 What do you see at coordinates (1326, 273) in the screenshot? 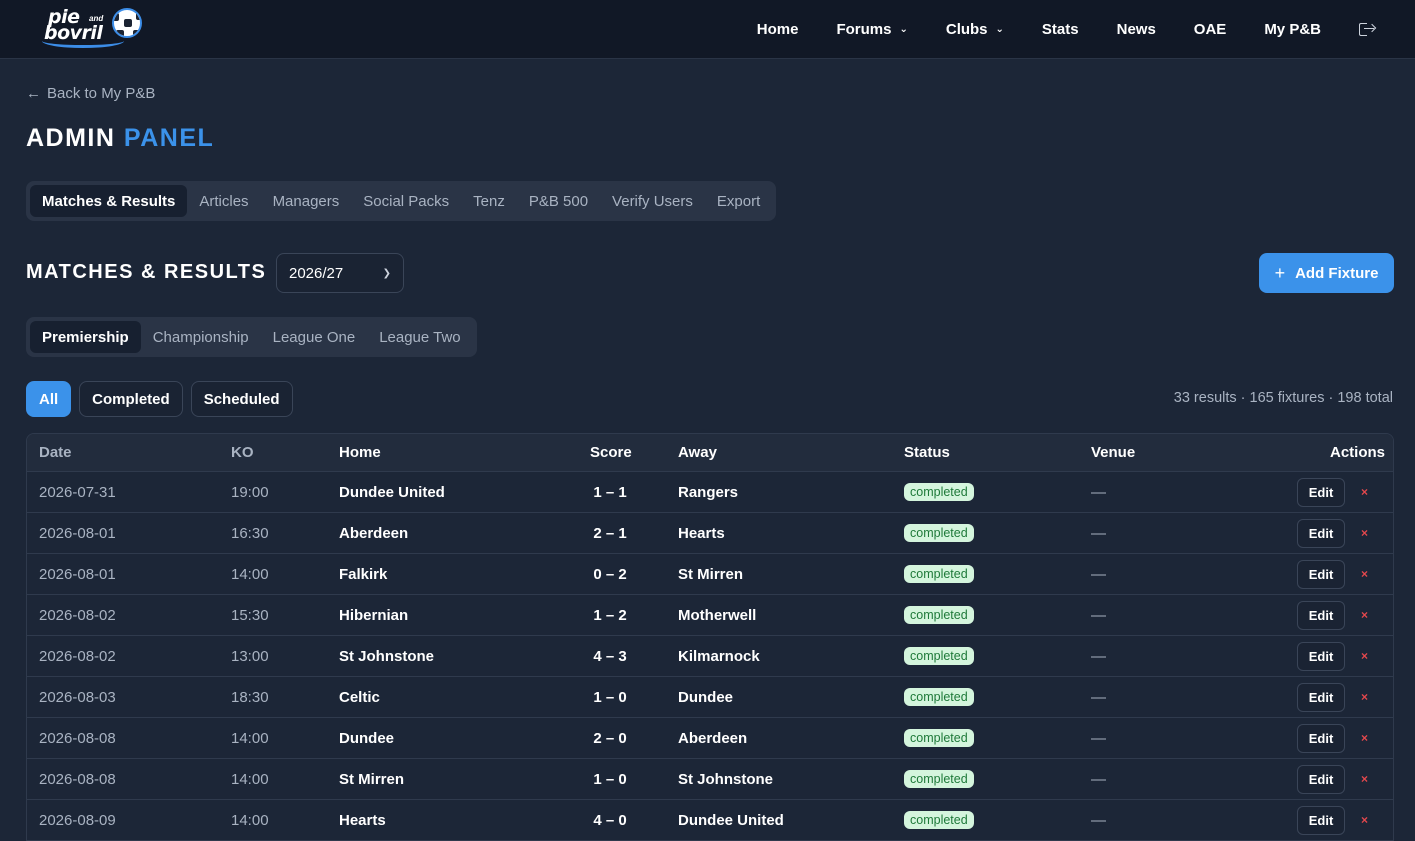
I see `add-fixture-button: + Add Fixture` at bounding box center [1326, 273].